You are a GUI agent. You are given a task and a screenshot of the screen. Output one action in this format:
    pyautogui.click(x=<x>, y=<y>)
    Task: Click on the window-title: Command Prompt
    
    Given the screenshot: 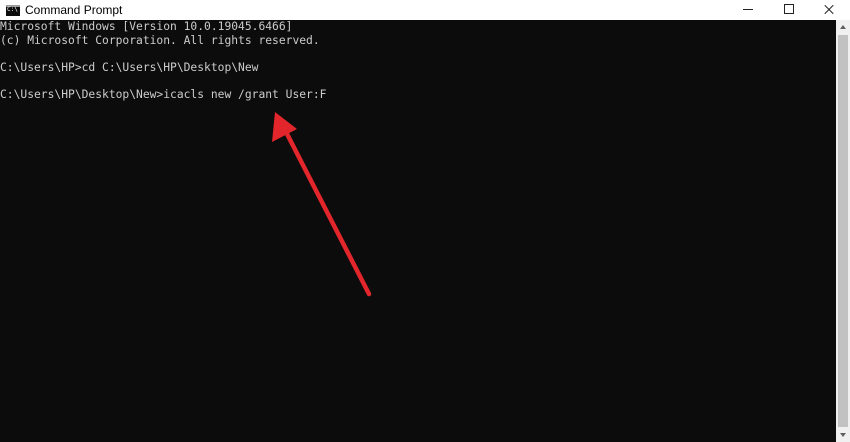 What is the action you would take?
    pyautogui.click(x=74, y=10)
    